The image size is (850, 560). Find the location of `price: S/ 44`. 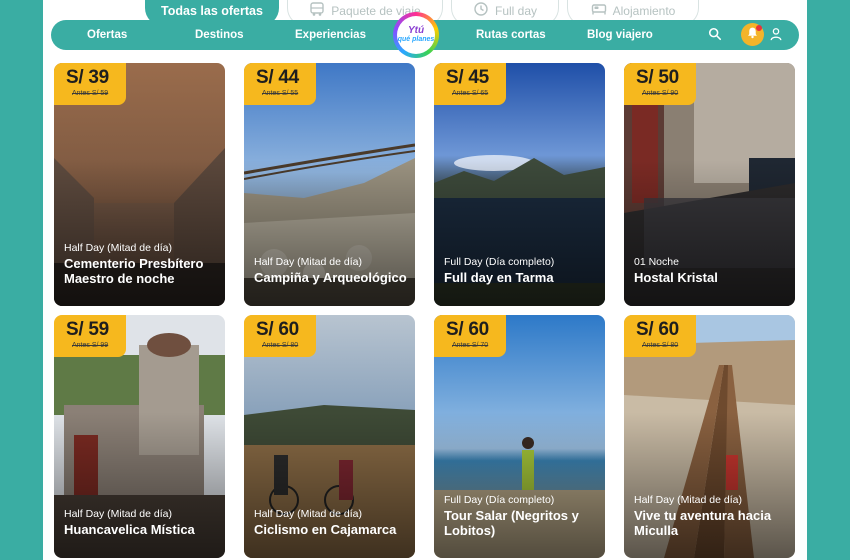

price: S/ 44 is located at coordinates (277, 77).